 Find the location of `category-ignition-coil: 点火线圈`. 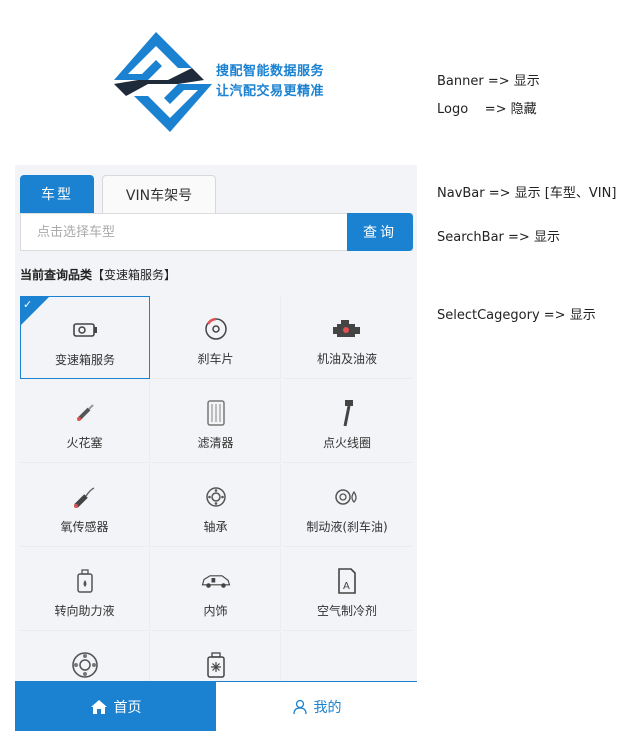

category-ignition-coil: 点火线圈 is located at coordinates (347, 421).